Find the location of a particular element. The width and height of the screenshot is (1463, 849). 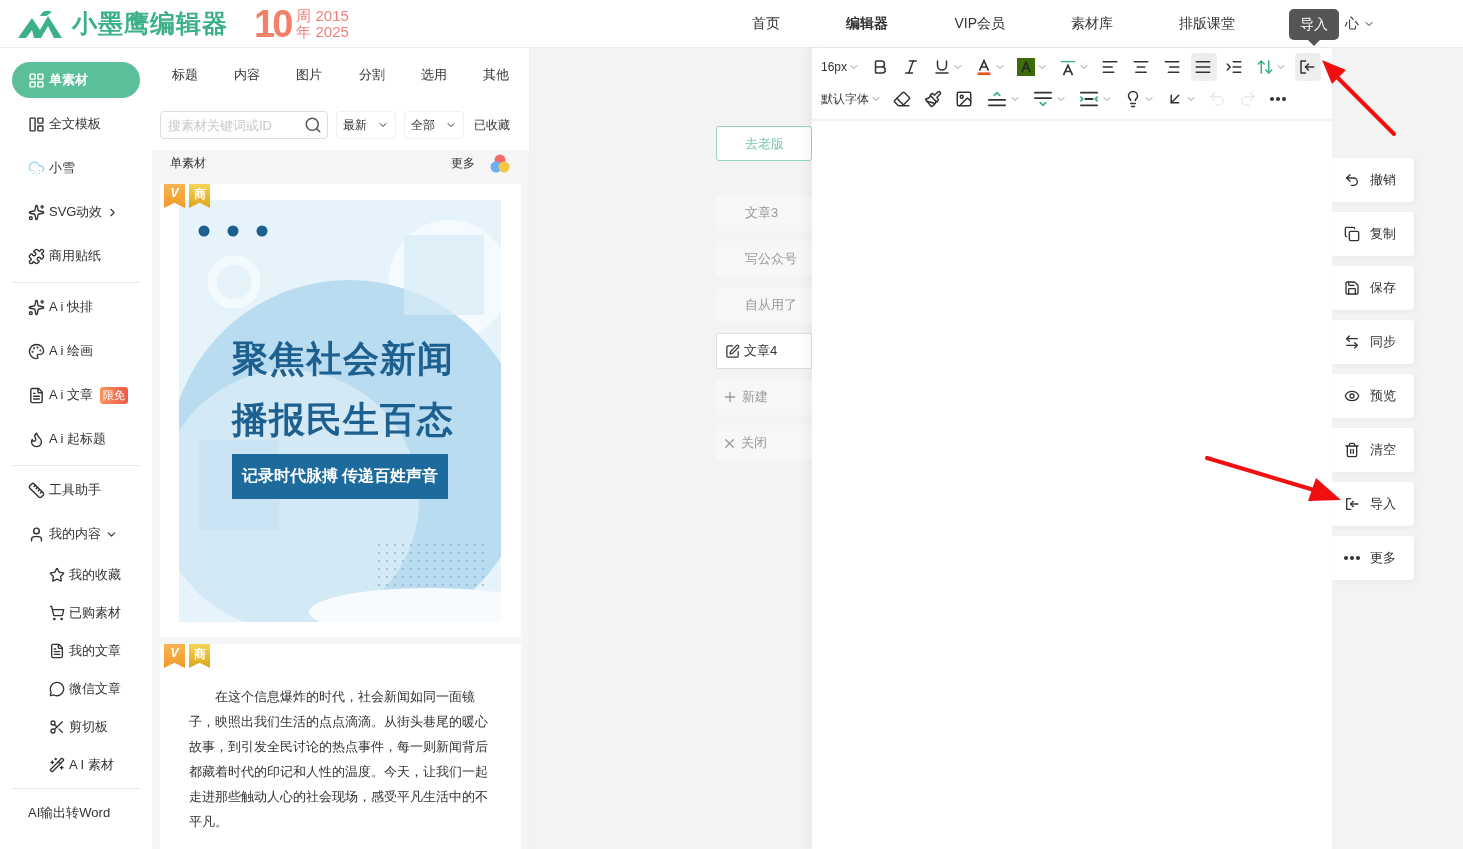

flame-icon is located at coordinates (36, 439).